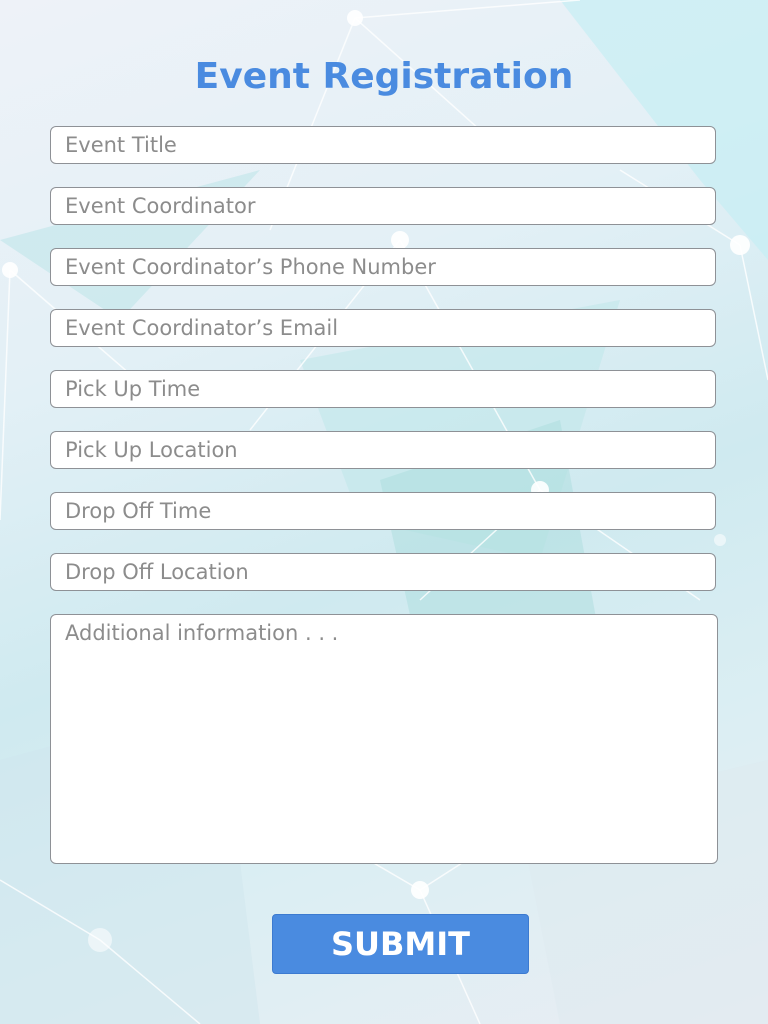 The width and height of the screenshot is (768, 1024). I want to click on pick-up-location-field, so click(383, 450).